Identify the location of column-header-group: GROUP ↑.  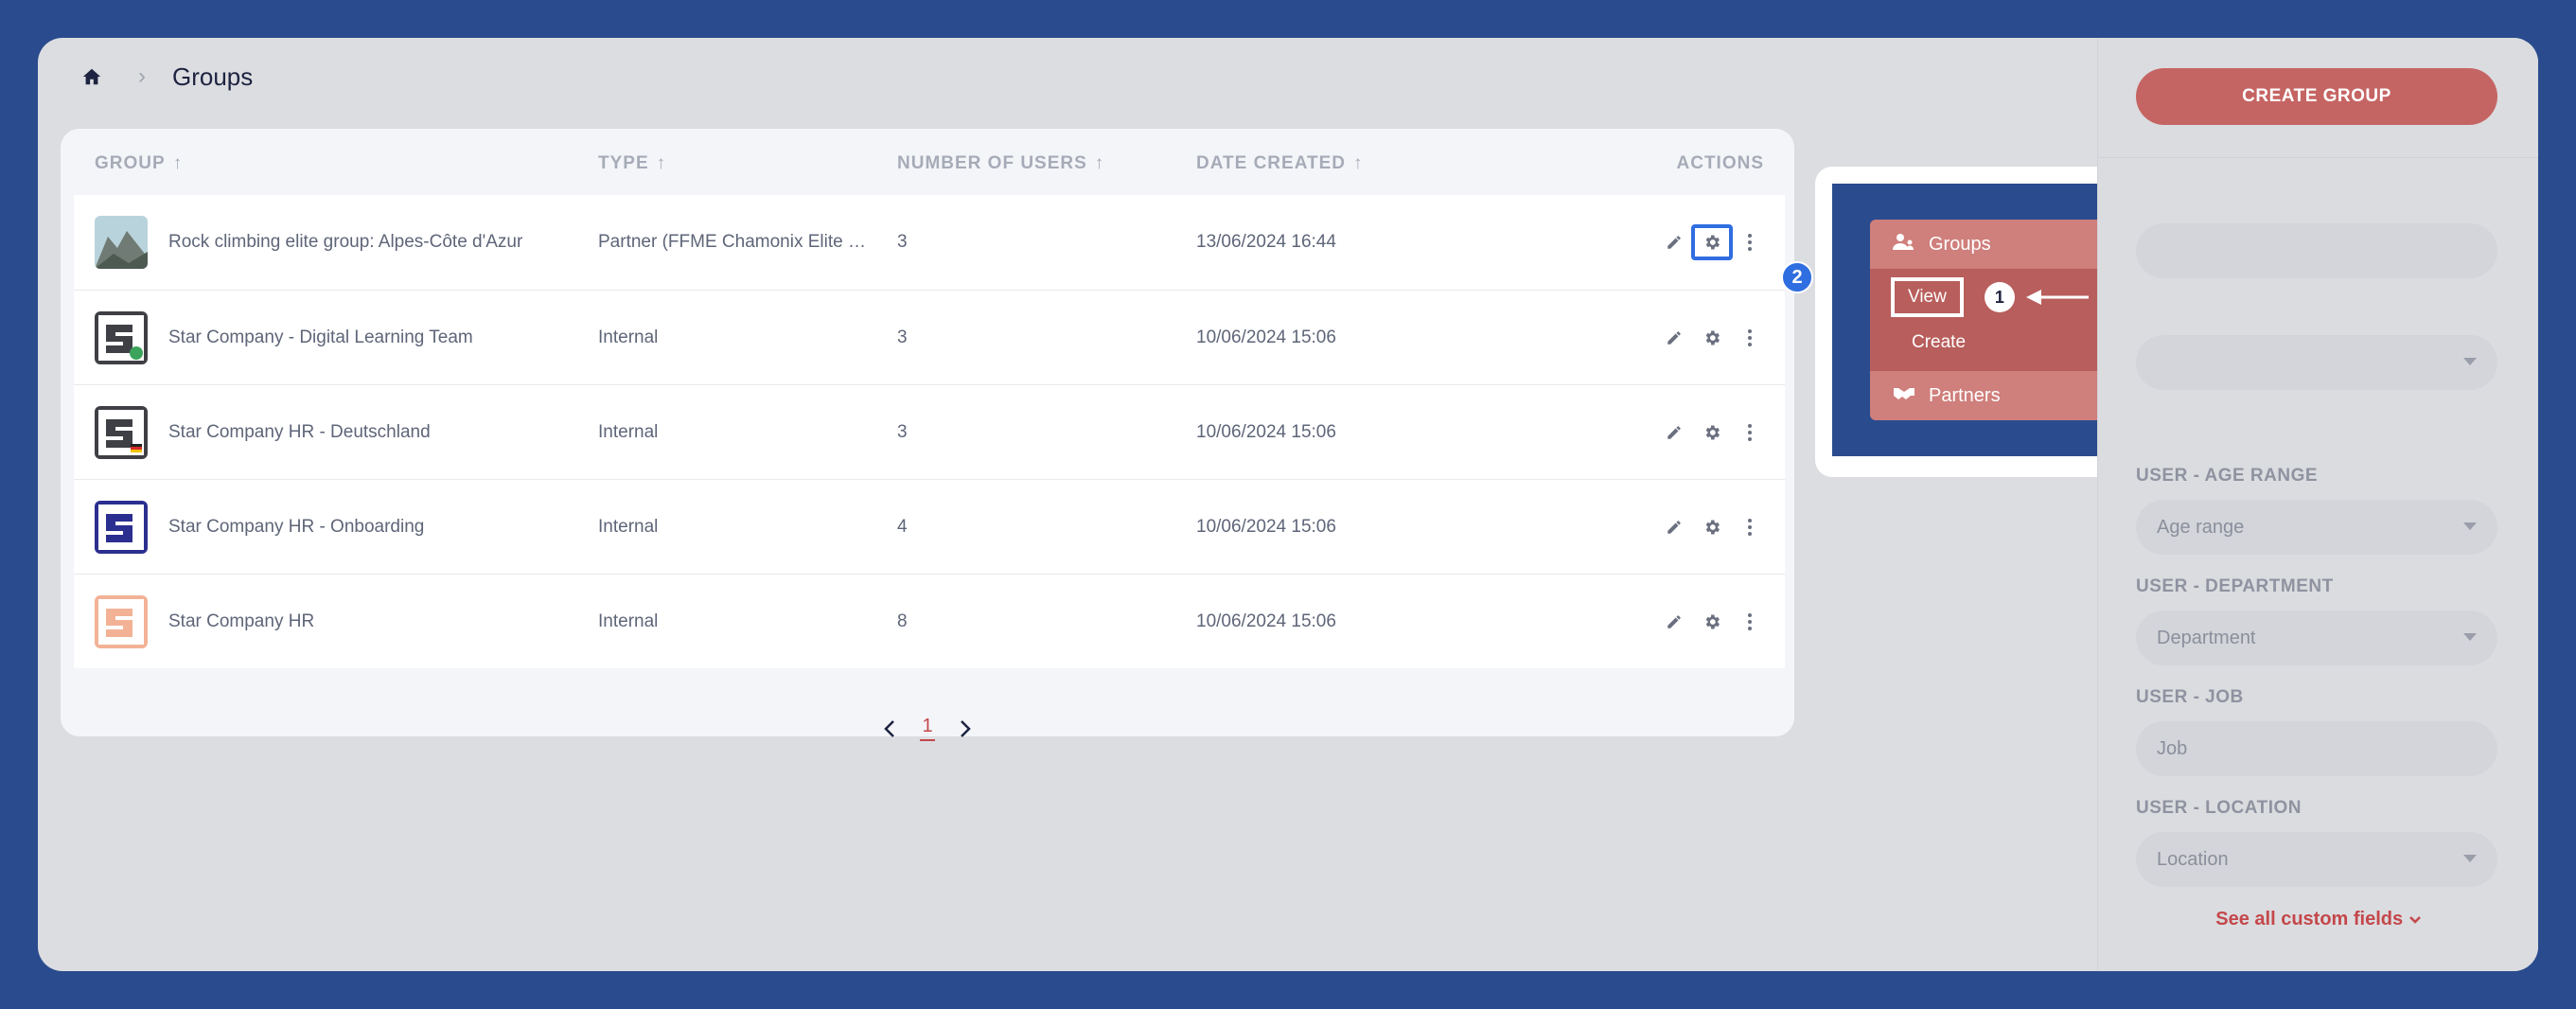
(139, 163).